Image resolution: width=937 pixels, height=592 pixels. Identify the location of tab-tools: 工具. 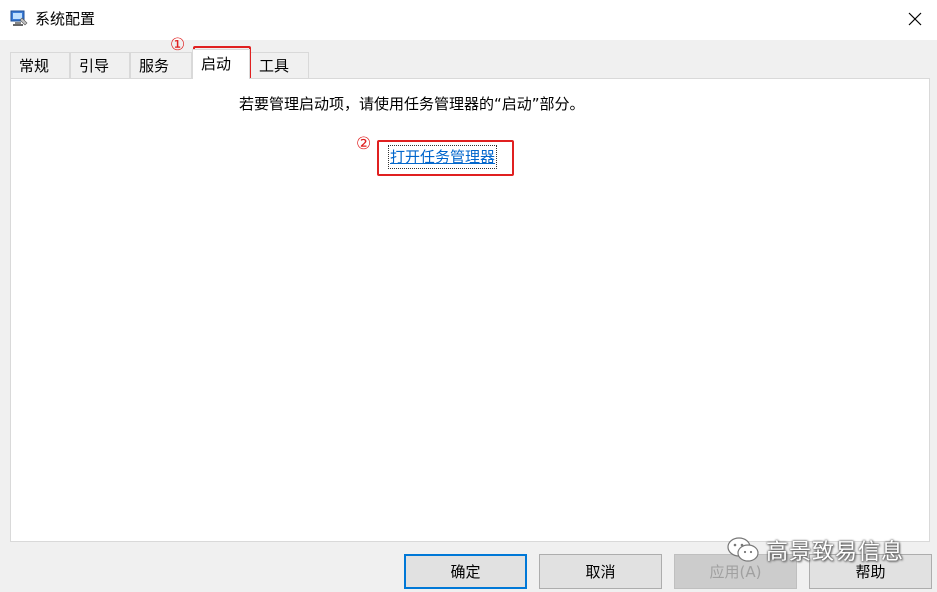
(279, 65).